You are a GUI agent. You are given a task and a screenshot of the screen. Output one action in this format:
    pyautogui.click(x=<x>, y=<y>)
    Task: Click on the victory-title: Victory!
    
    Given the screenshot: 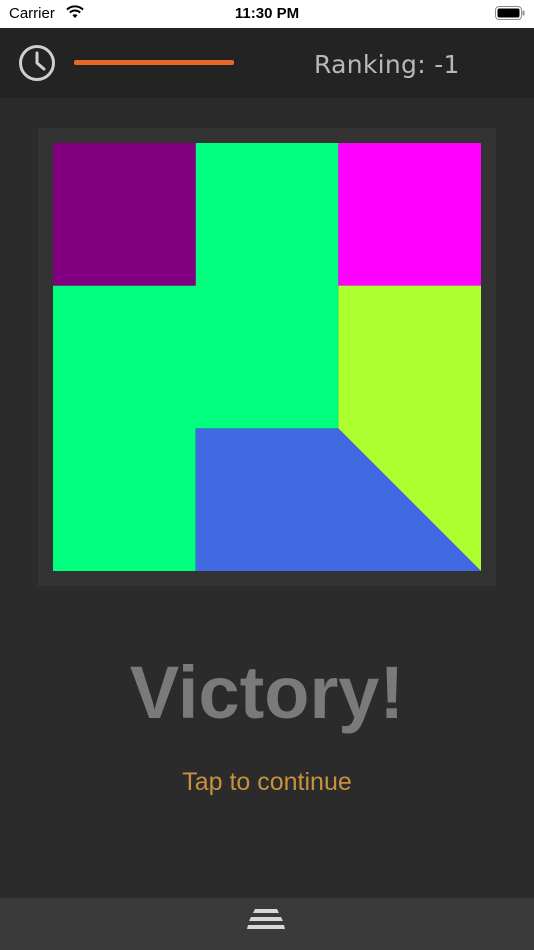 What is the action you would take?
    pyautogui.click(x=267, y=692)
    